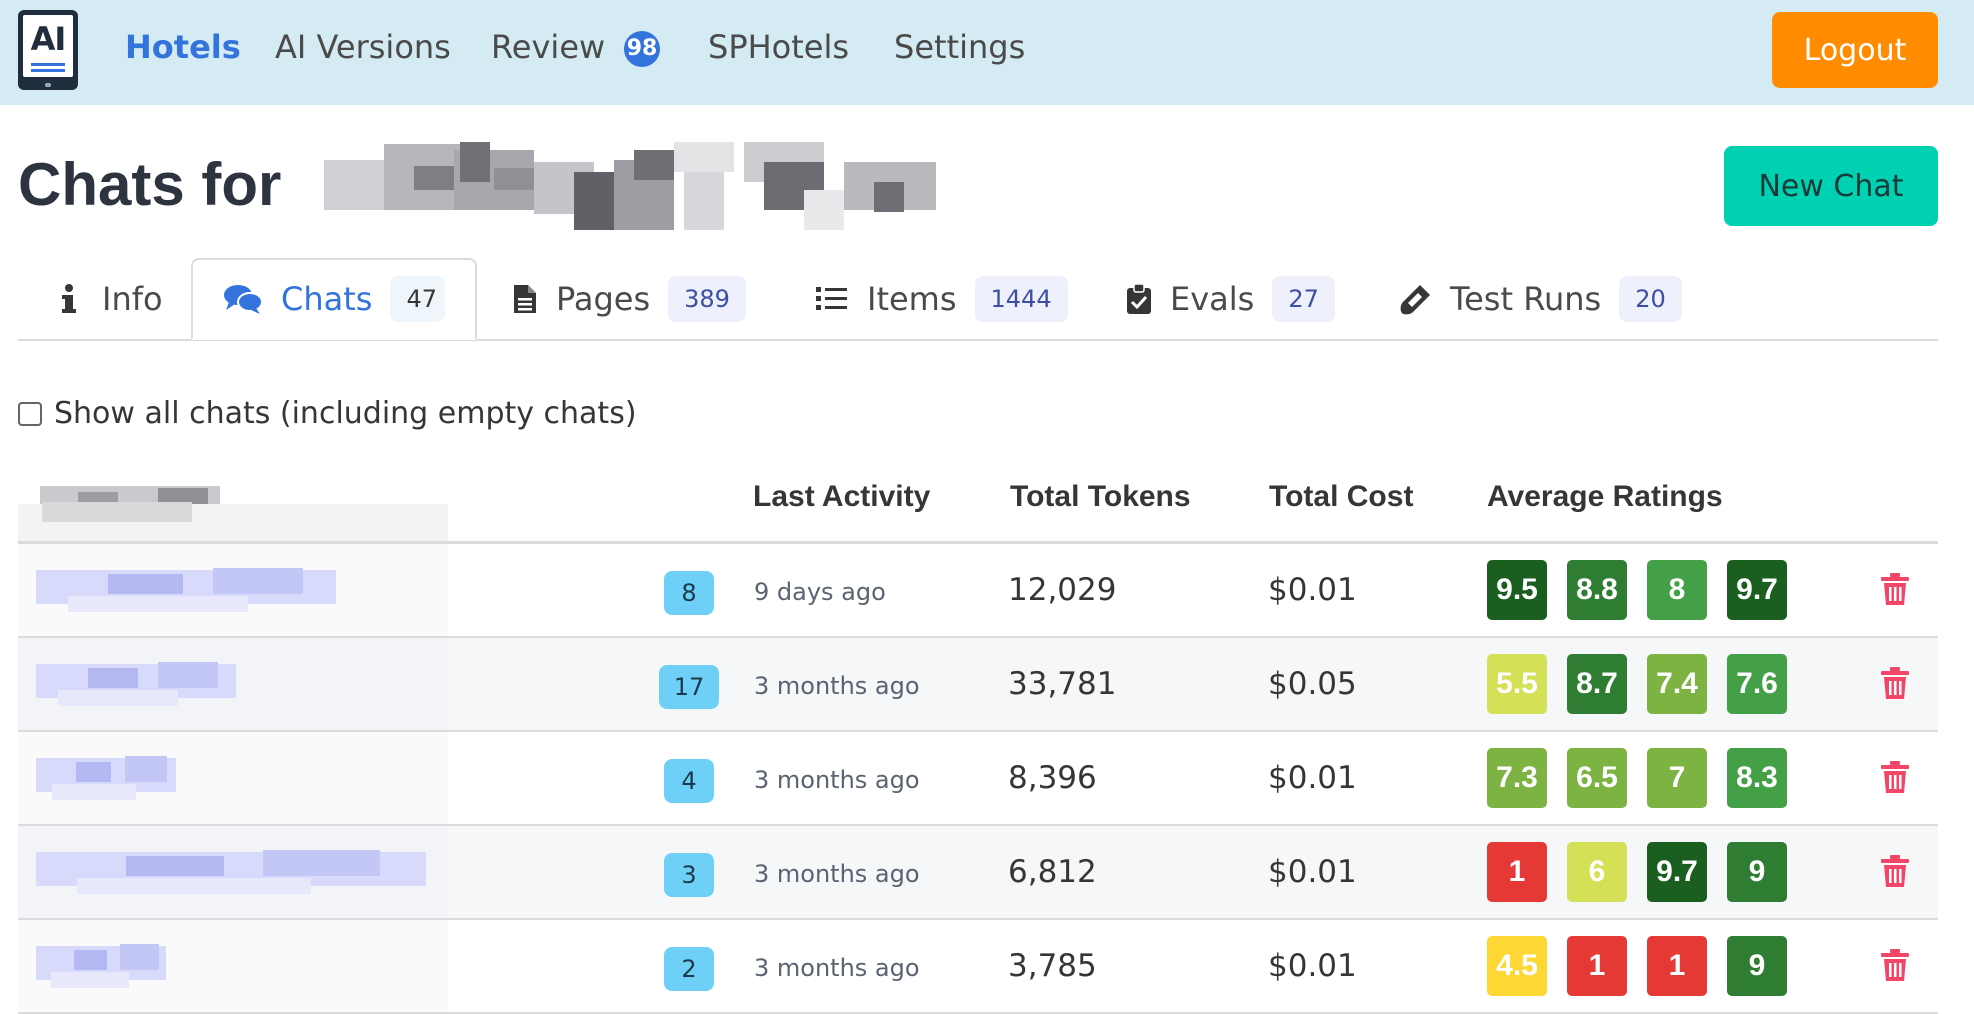 This screenshot has width=1974, height=1014. Describe the element at coordinates (1517, 778) in the screenshot. I see `rating-badge: 7.3` at that location.